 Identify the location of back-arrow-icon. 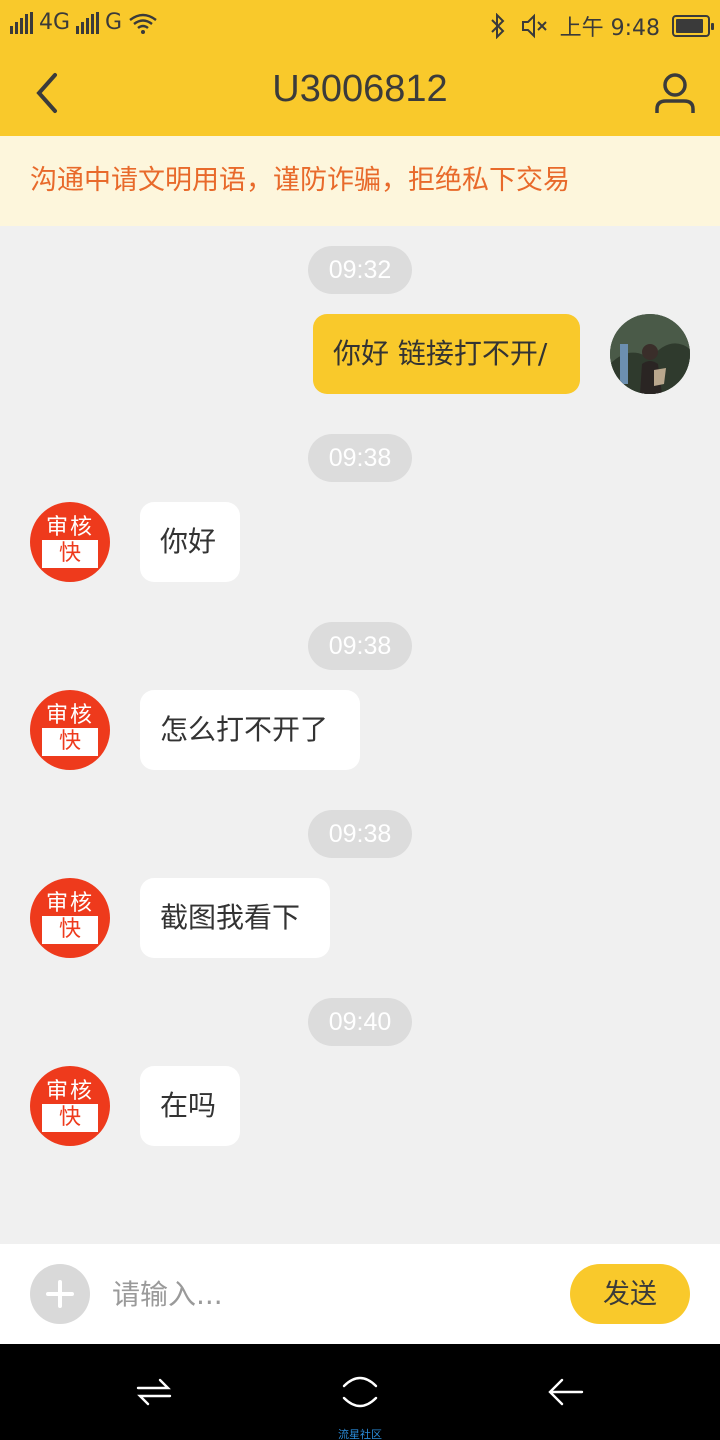
(566, 1392).